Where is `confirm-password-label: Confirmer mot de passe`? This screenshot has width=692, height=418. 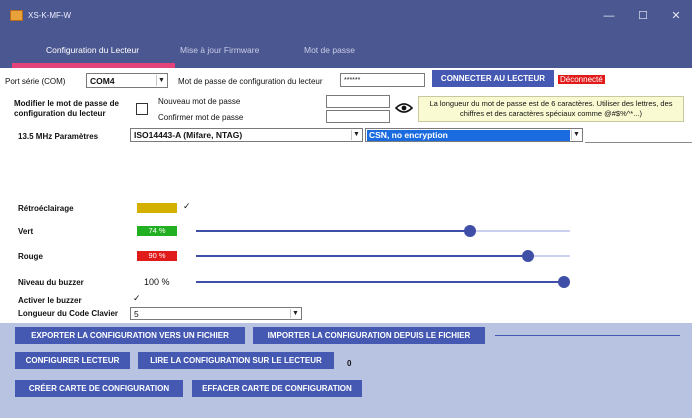 confirm-password-label: Confirmer mot de passe is located at coordinates (201, 117).